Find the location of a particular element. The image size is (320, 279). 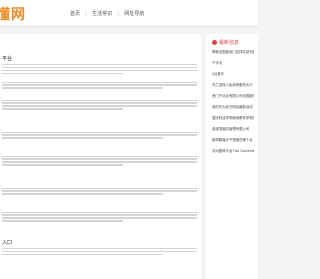

sidebar-link: 苏州园林平台 Fan Convention Ce is located at coordinates (233, 151).